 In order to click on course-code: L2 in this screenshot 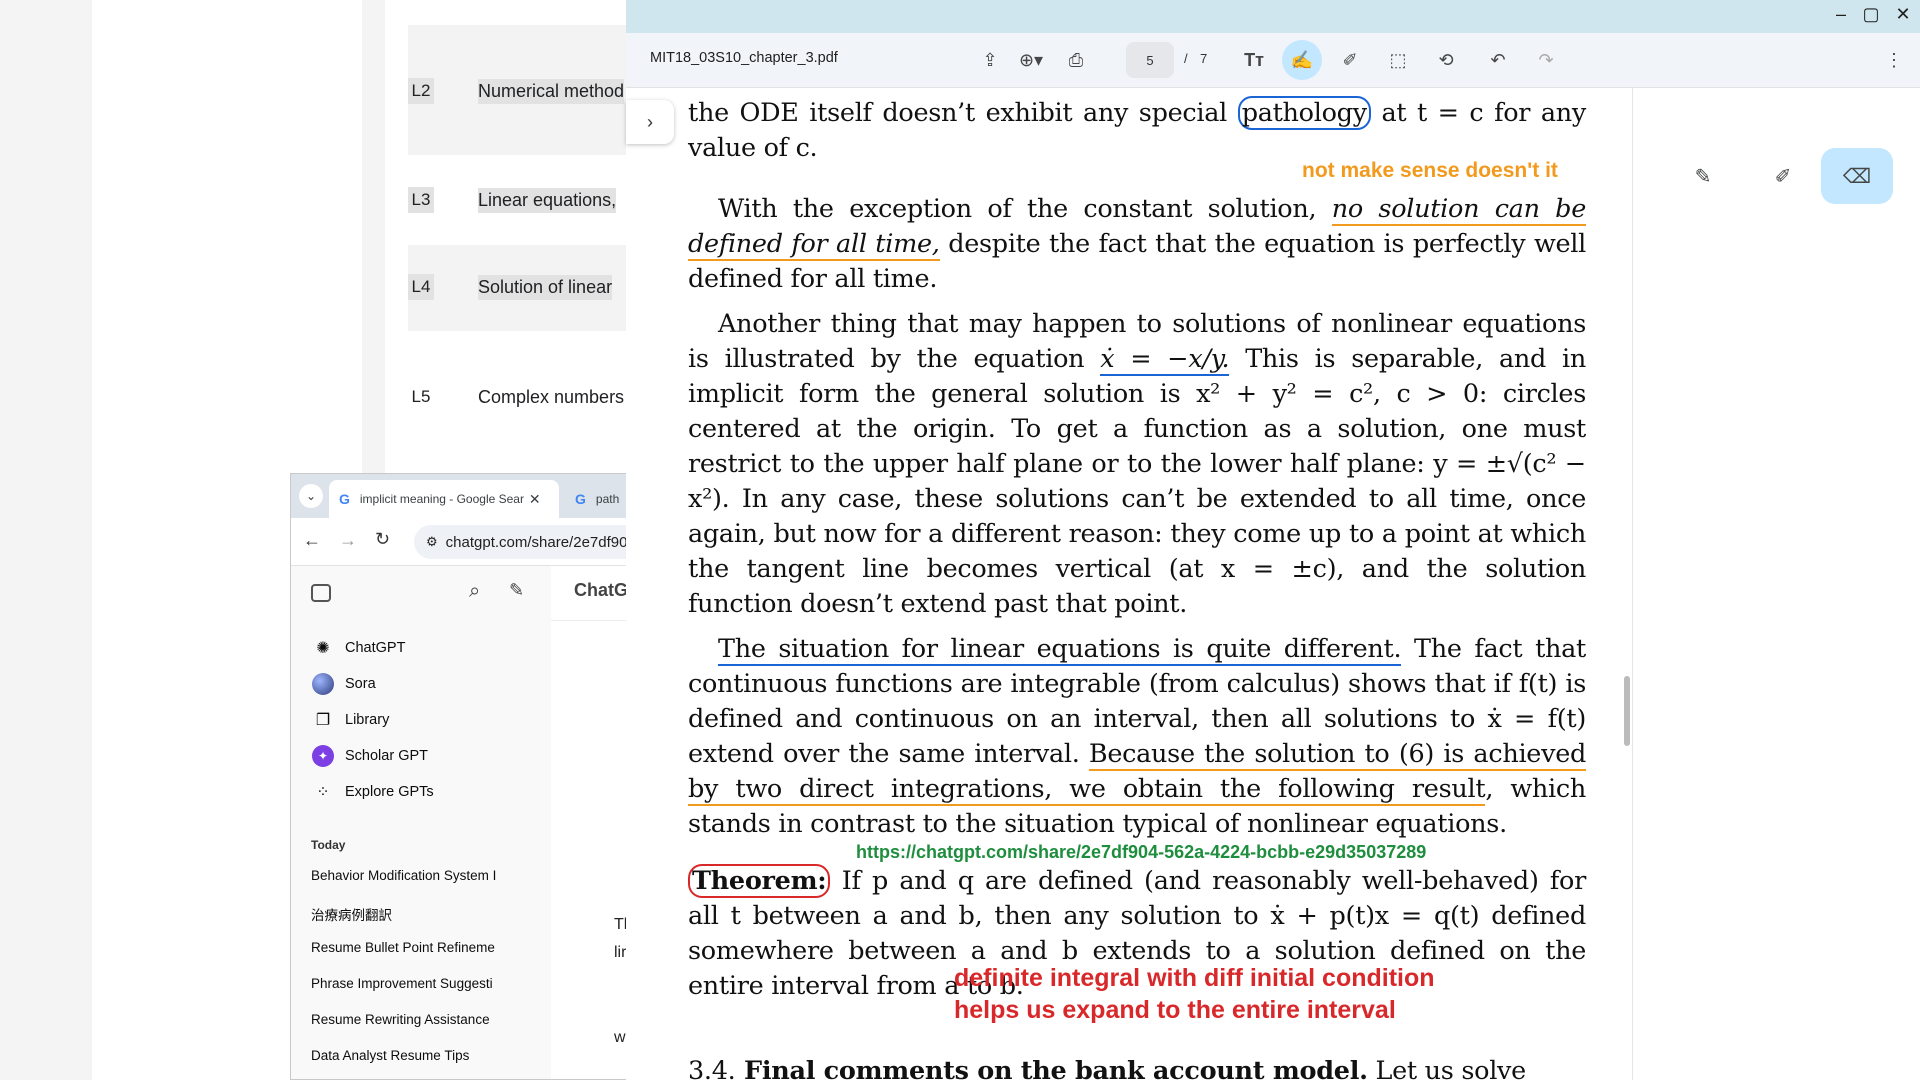, I will do `click(421, 91)`.